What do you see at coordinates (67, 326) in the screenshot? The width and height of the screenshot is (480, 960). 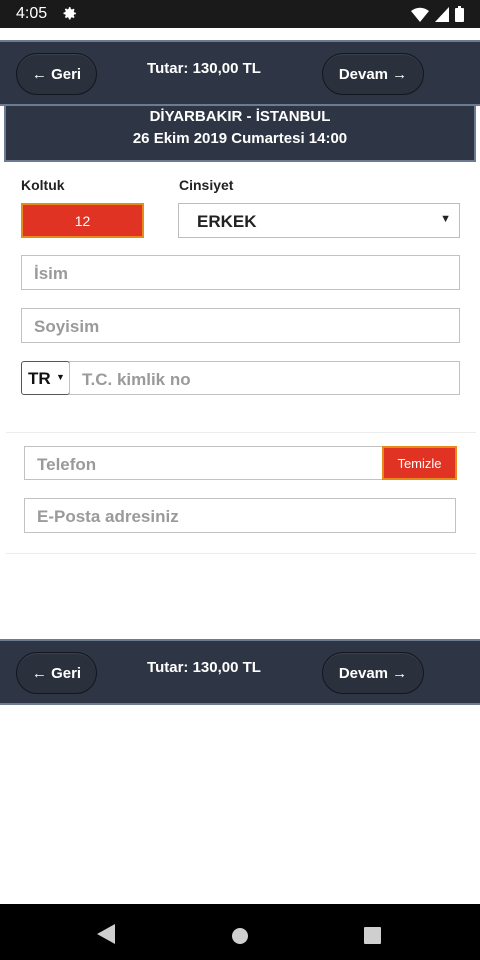 I see `last-name-placeholder: Soyisim` at bounding box center [67, 326].